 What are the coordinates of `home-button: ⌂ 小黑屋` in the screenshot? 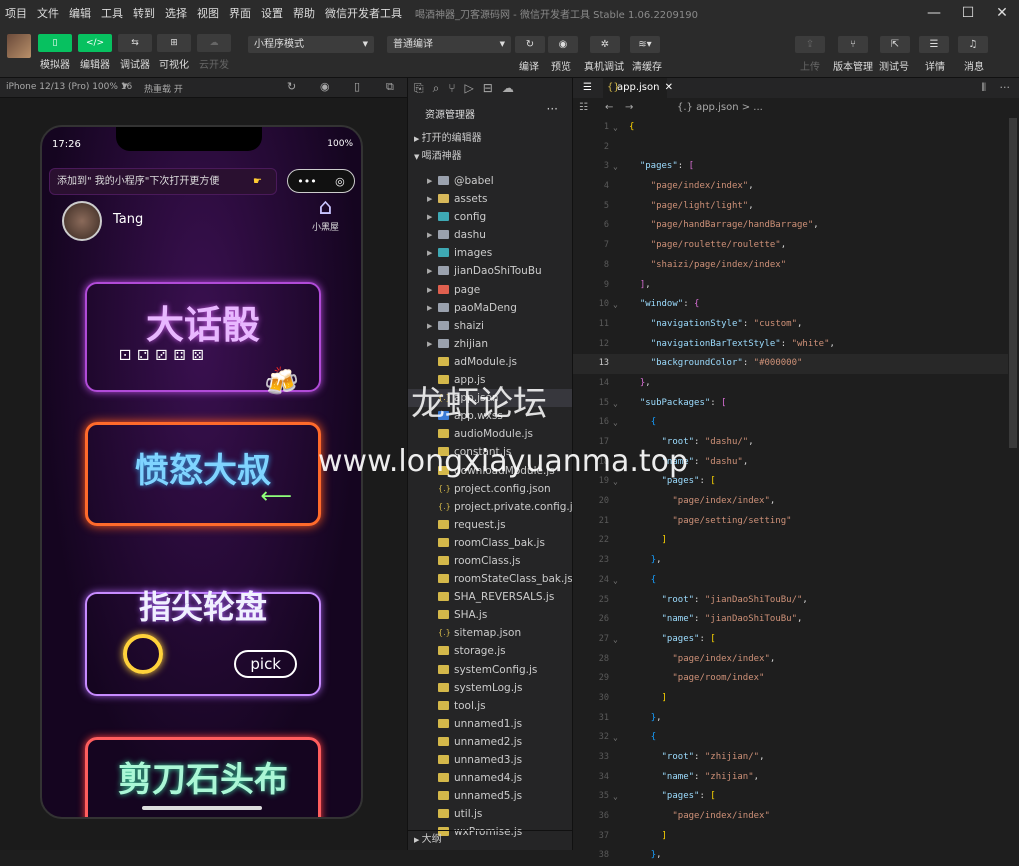 It's located at (325, 214).